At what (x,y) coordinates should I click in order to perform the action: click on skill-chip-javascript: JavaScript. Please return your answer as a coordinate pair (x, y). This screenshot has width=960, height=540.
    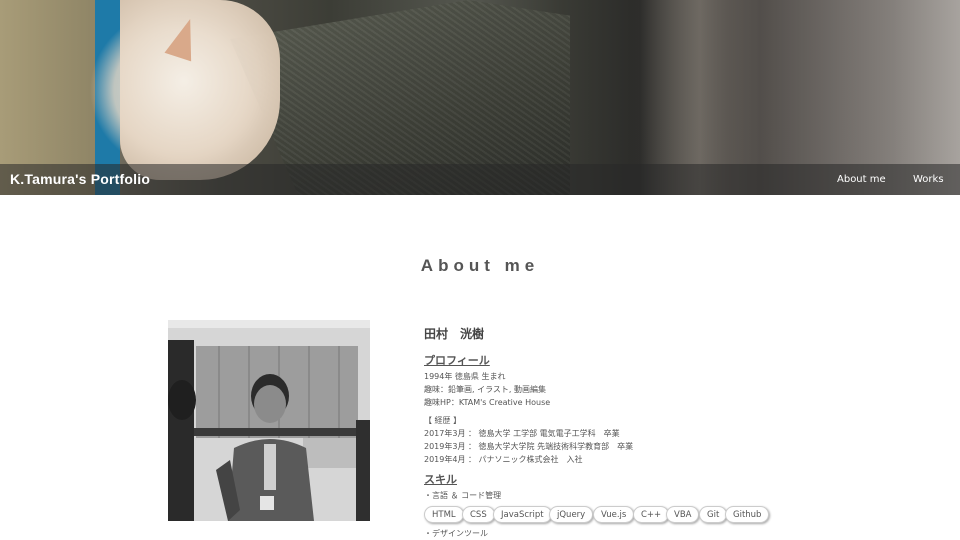
    Looking at the image, I should click on (522, 514).